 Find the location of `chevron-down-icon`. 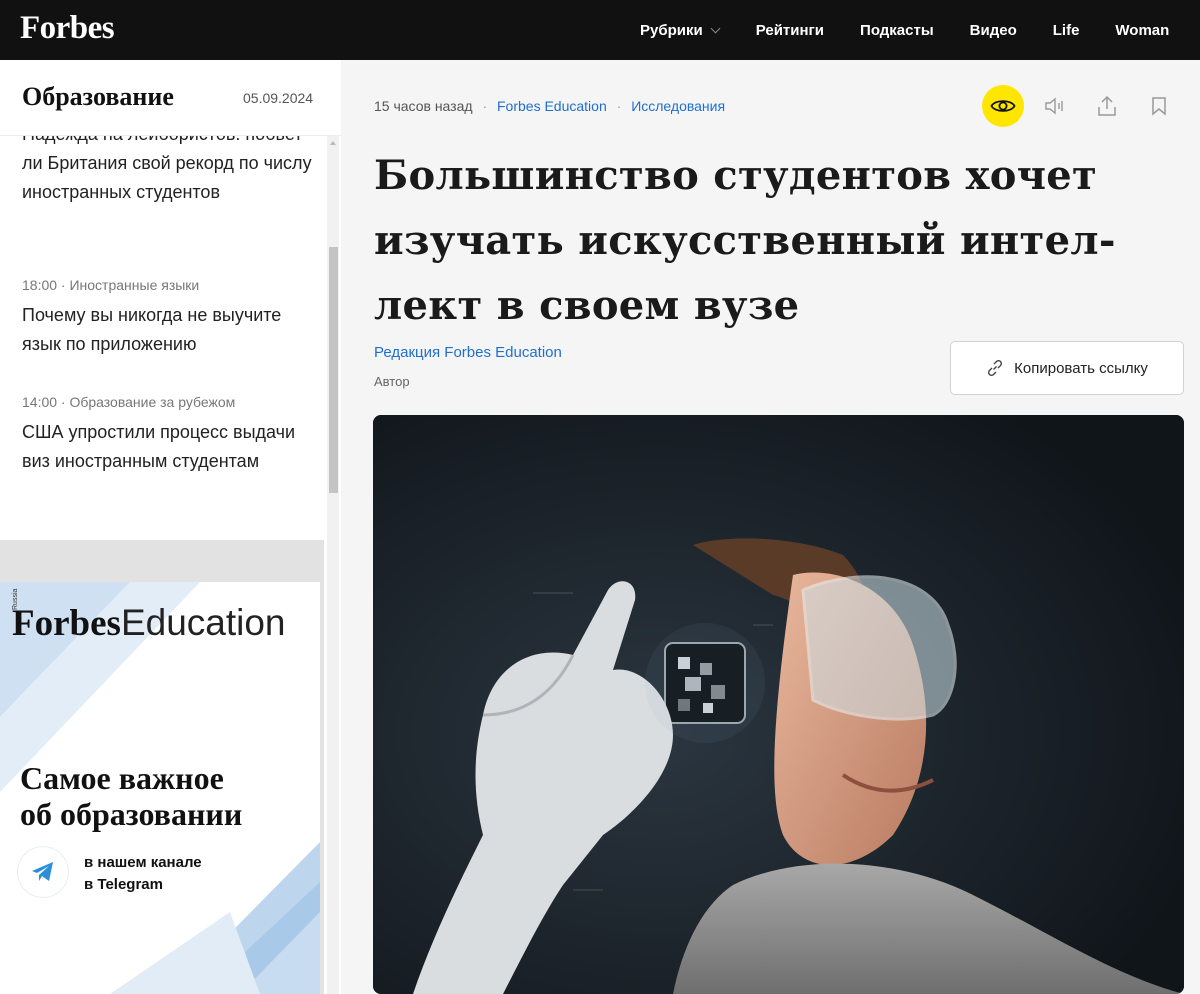

chevron-down-icon is located at coordinates (715, 28).